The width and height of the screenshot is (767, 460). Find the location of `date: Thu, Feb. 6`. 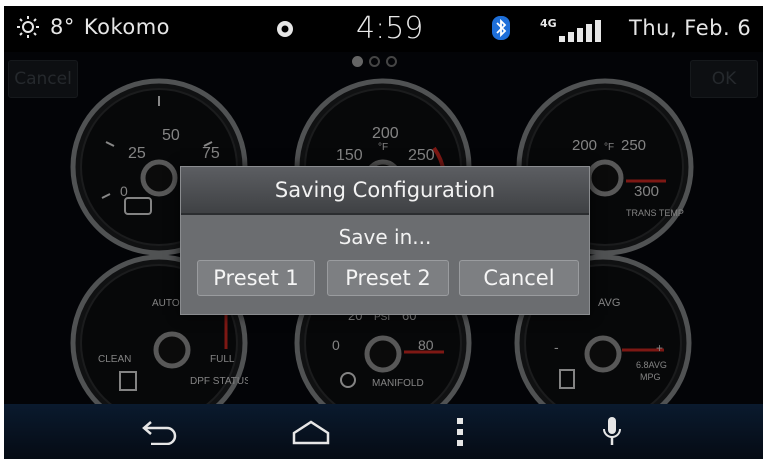

date: Thu, Feb. 6 is located at coordinates (690, 28).